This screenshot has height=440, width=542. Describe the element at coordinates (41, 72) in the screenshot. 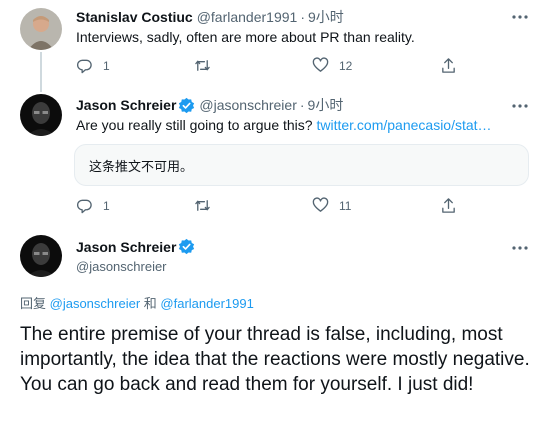

I see `thread-line` at that location.